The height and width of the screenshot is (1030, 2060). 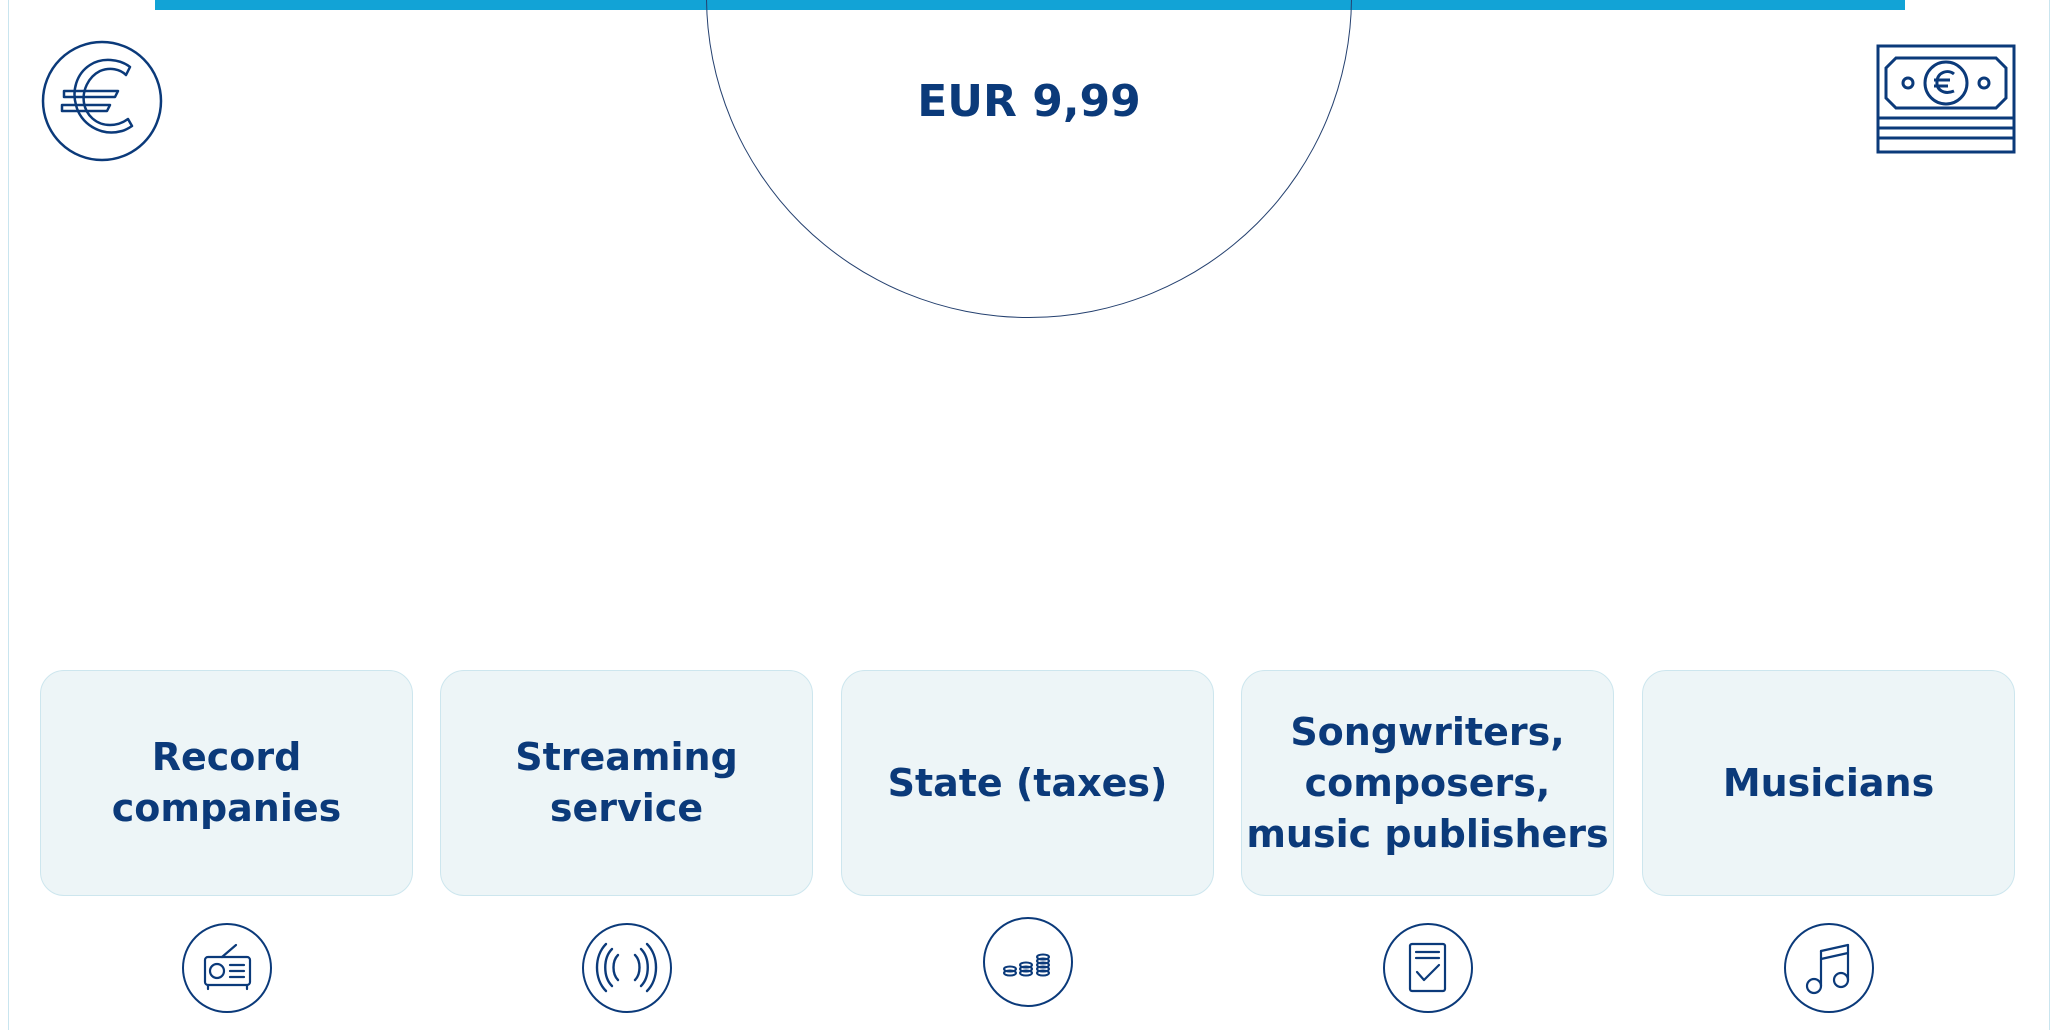 I want to click on document-check-icon, so click(x=1428, y=968).